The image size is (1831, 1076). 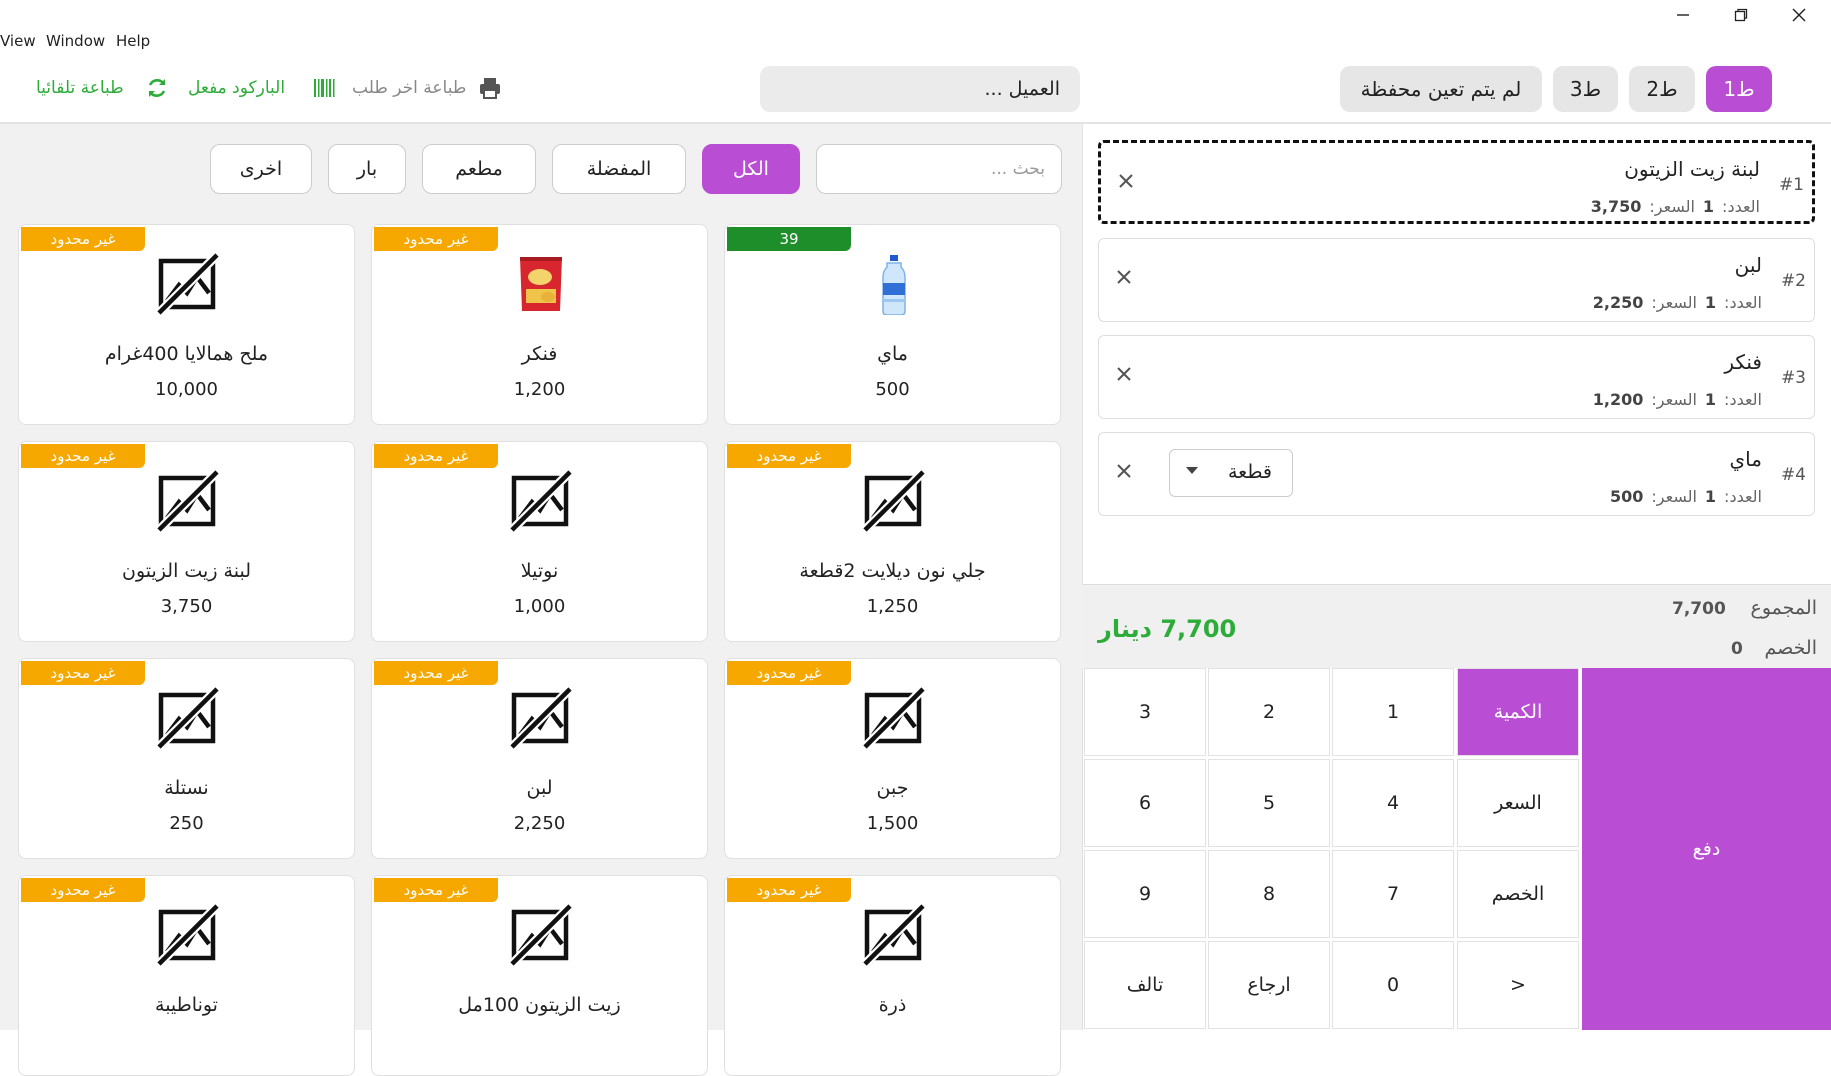 I want to click on order-line: #4 ماي العدد: 1 السعر: 500 قطعة, so click(x=1456, y=474).